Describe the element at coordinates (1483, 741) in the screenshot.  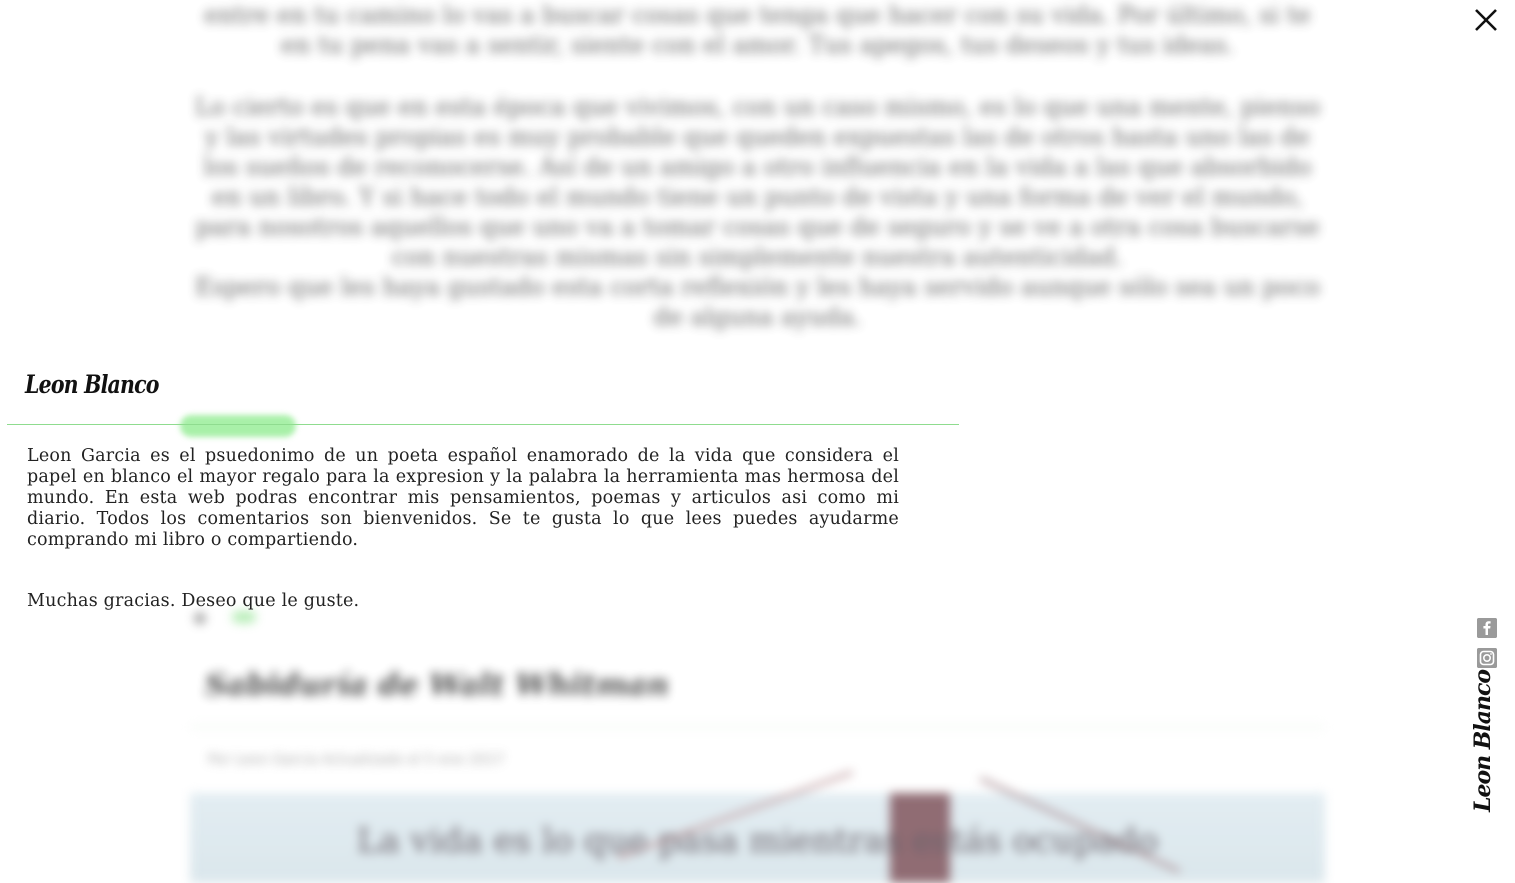
I see `site-logo: Leon Blanco` at that location.